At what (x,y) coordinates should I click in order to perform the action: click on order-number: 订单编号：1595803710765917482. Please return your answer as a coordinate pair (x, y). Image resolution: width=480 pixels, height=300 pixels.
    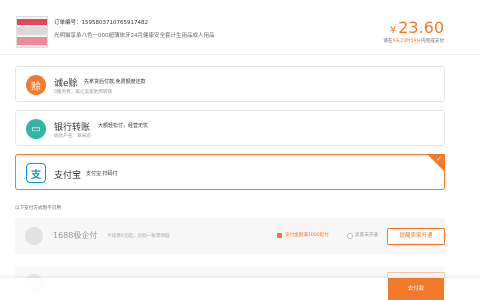
    Looking at the image, I should click on (101, 23).